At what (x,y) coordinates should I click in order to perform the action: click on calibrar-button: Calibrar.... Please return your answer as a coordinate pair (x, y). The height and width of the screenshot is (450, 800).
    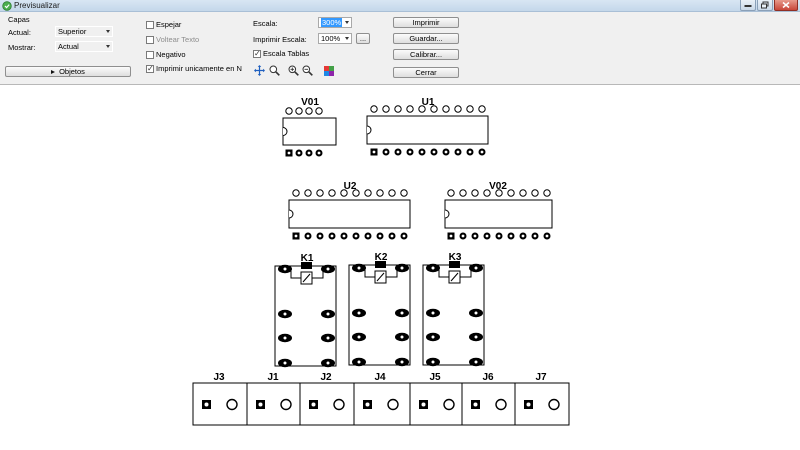
    Looking at the image, I should click on (426, 54).